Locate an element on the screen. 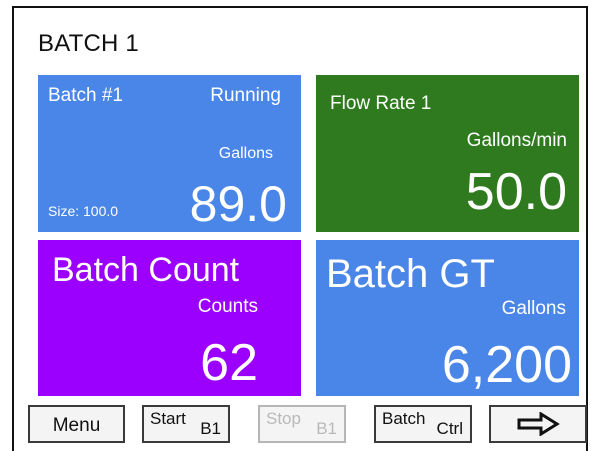  menu-button-label: Menu is located at coordinates (76, 425).